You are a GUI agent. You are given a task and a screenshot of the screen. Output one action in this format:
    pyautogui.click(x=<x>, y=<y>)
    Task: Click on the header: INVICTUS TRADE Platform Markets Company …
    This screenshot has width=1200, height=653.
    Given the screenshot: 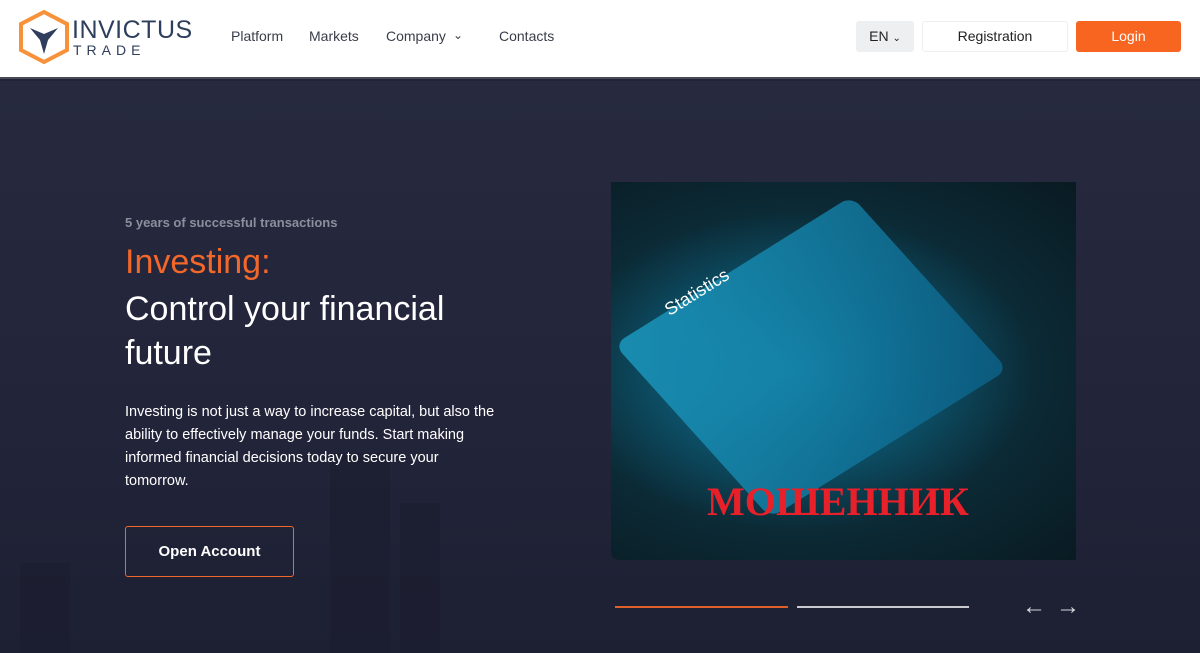 What is the action you would take?
    pyautogui.click(x=600, y=39)
    